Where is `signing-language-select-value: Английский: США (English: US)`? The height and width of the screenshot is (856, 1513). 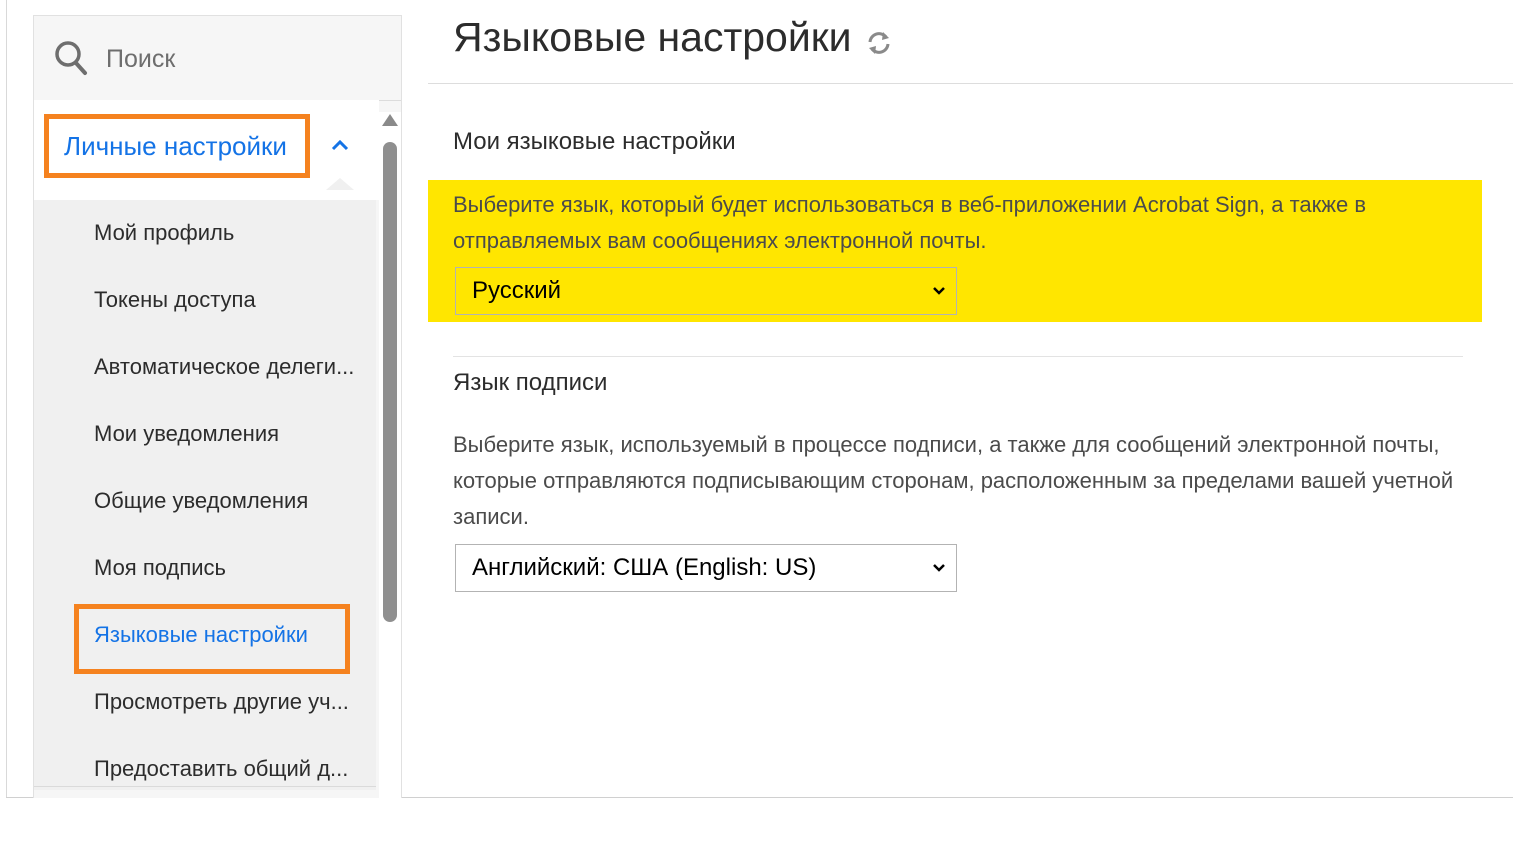
signing-language-select-value: Английский: США (English: US) is located at coordinates (644, 567).